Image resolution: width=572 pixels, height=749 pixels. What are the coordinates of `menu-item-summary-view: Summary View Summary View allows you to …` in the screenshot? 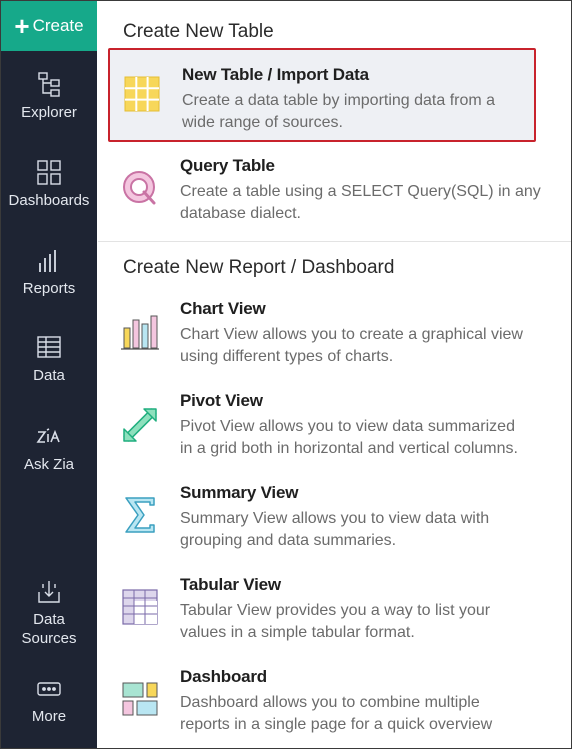 It's located at (320, 519).